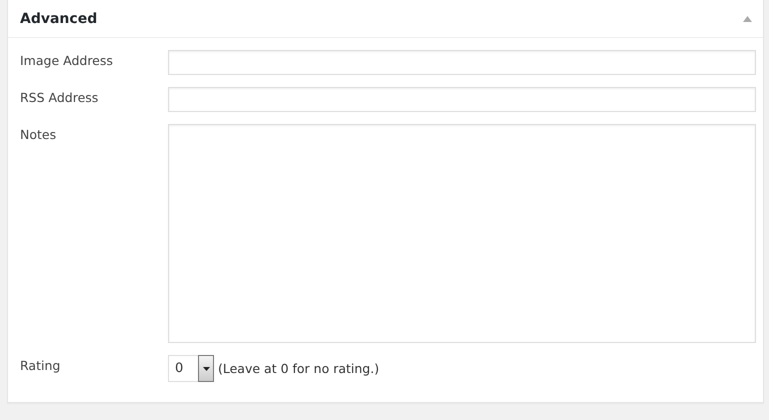 The height and width of the screenshot is (420, 769). I want to click on collapse-toggle-icon, so click(747, 19).